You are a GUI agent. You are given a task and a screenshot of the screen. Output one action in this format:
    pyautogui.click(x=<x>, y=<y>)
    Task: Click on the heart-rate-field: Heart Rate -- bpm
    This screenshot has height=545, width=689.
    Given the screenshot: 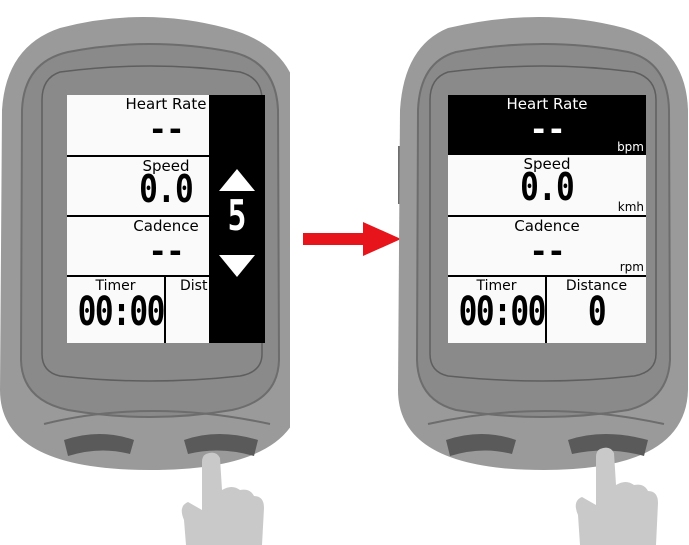 What is the action you would take?
    pyautogui.click(x=547, y=125)
    